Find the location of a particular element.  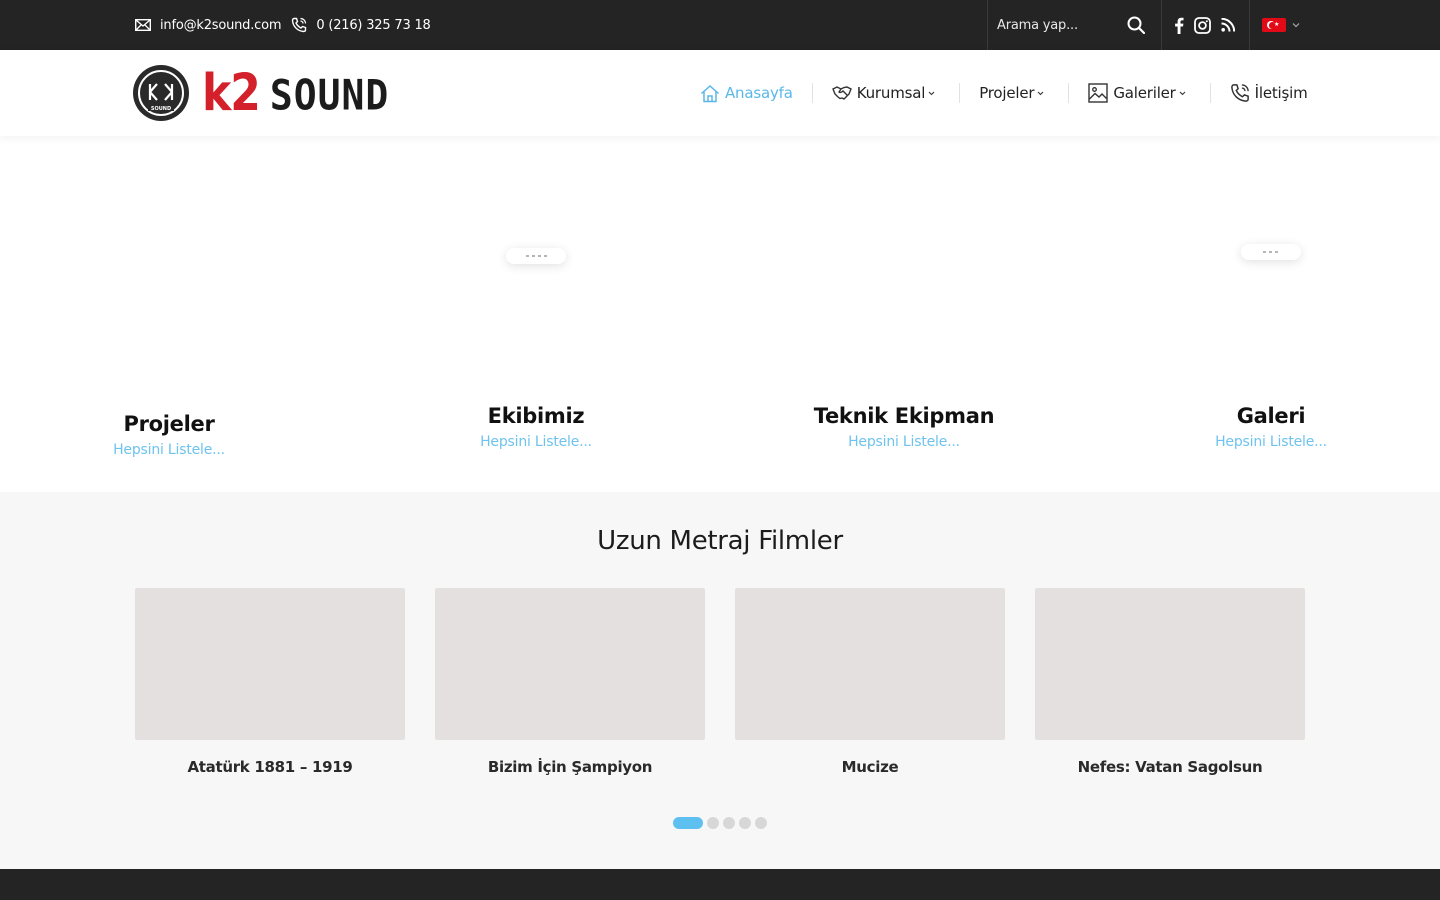

handshake-icon is located at coordinates (841, 93).